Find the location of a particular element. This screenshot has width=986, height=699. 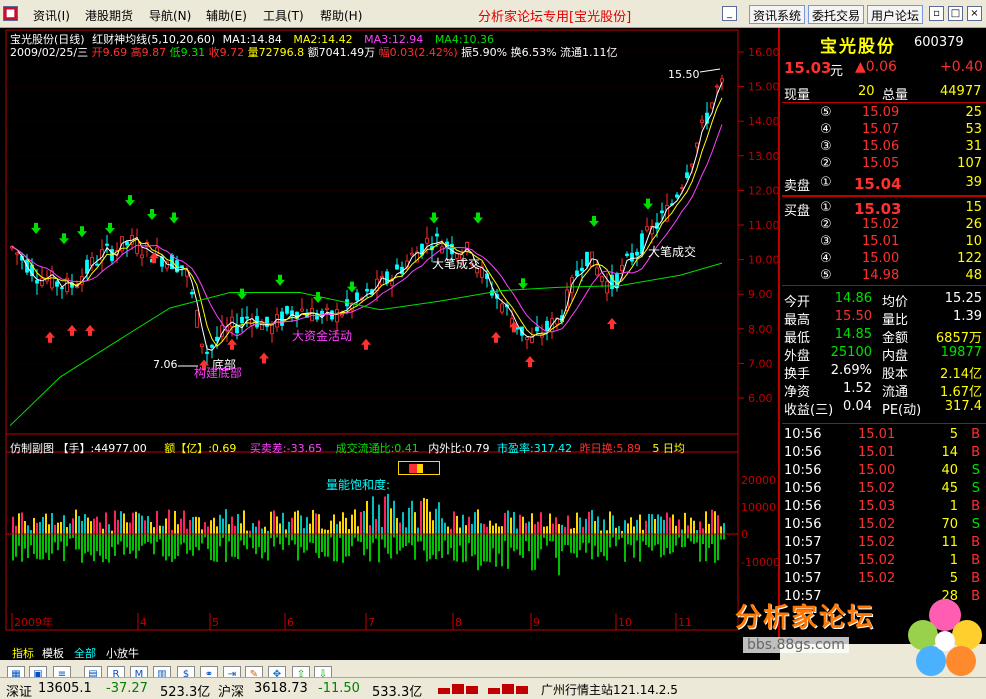

menu-aux: 辅助(E) is located at coordinates (226, 15).